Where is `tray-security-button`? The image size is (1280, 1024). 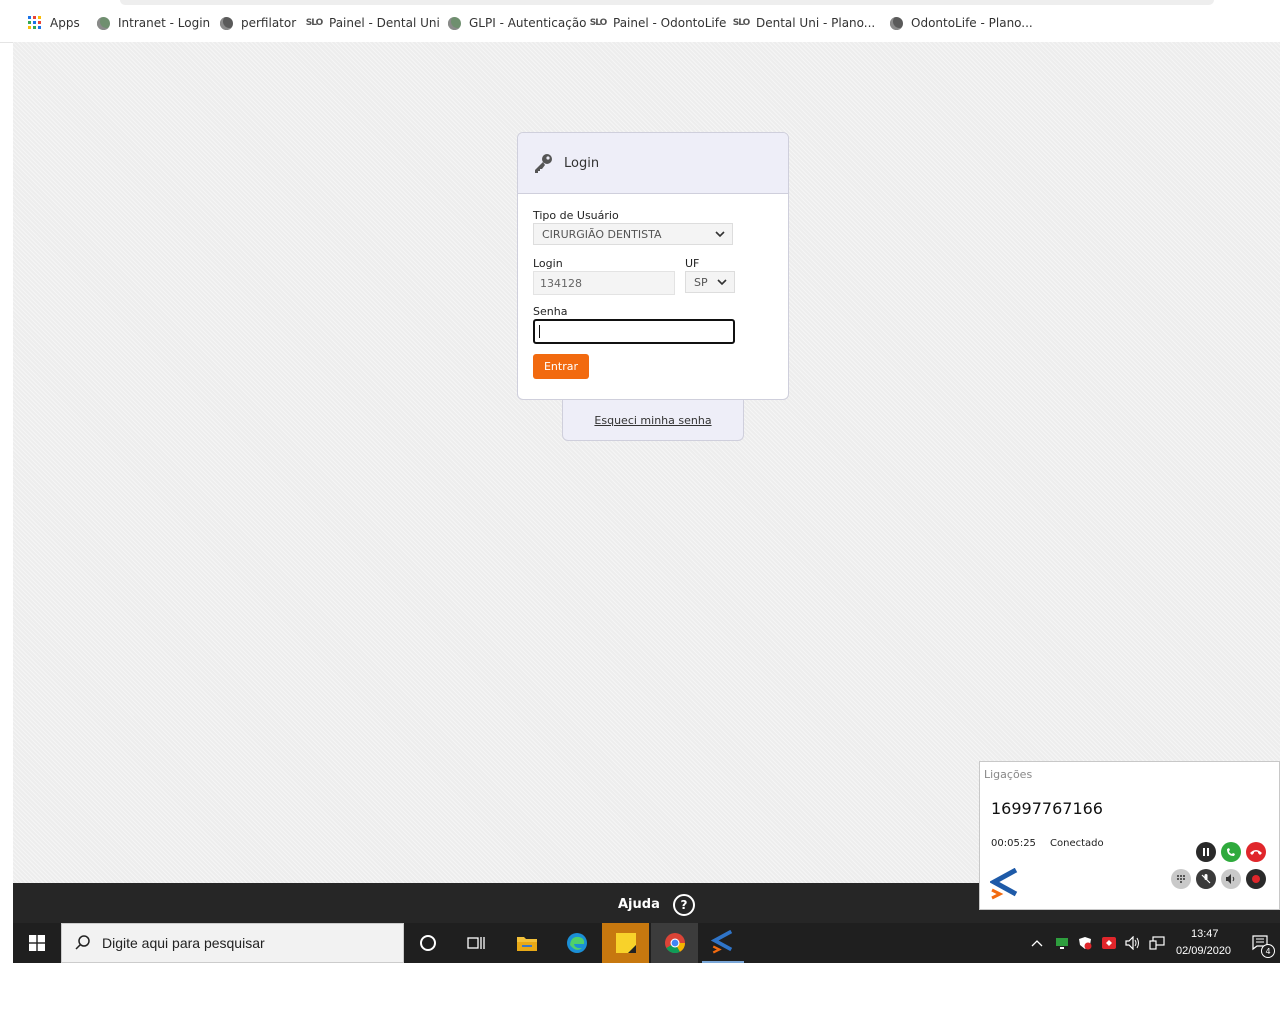
tray-security-button is located at coordinates (1085, 943).